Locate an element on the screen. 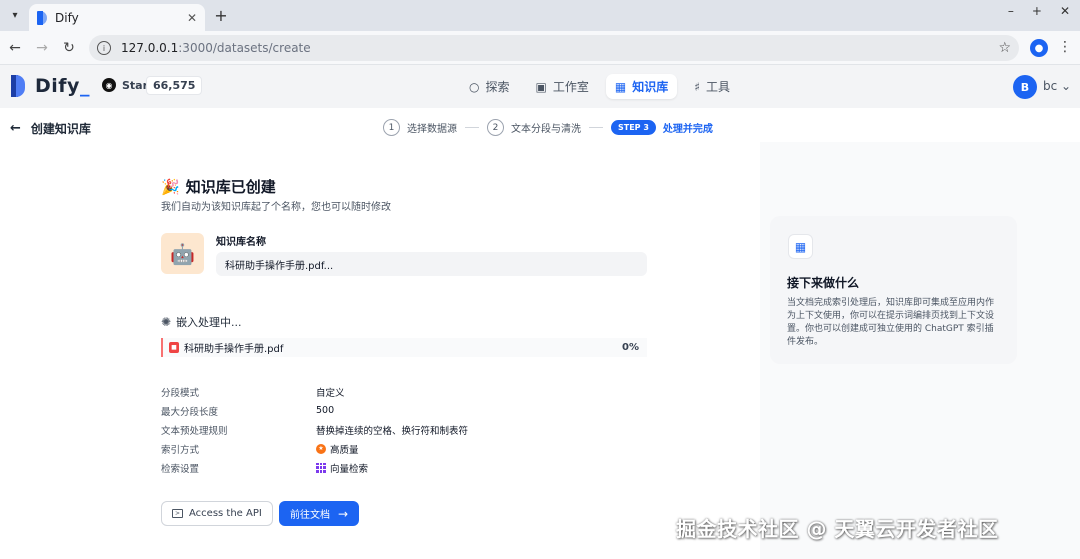 The image size is (1080, 559). settings-row: 检索设置 向量检索 is located at coordinates (314, 467).